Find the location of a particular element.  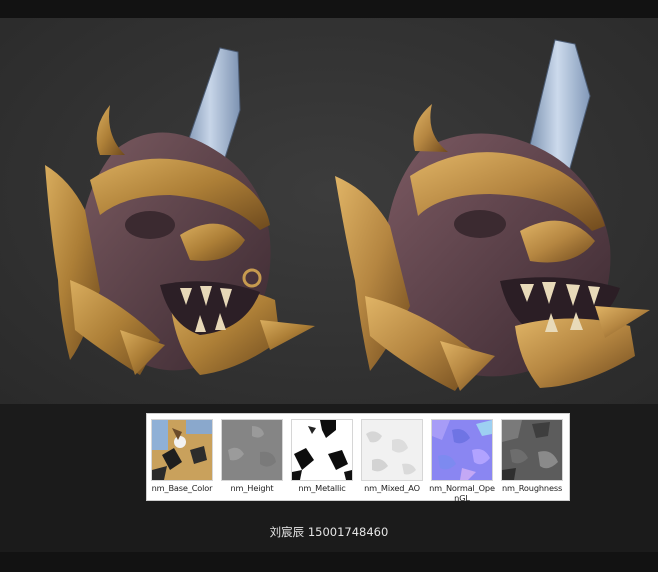

texture-item-metallic: nm_Metallic is located at coordinates (322, 456).